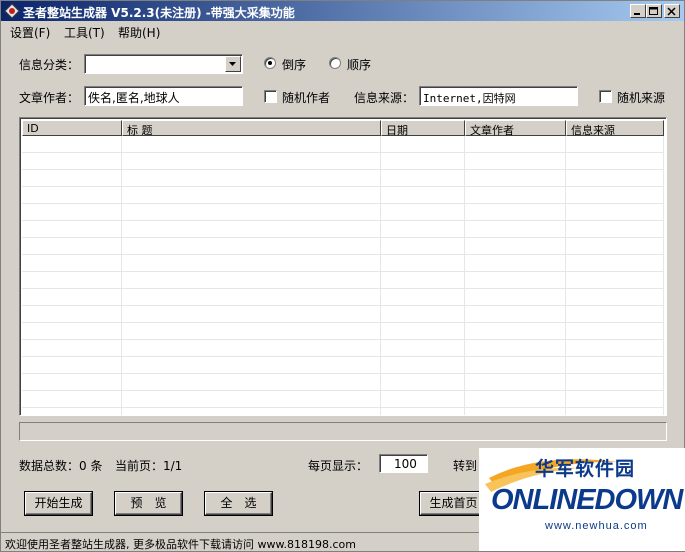 The height and width of the screenshot is (552, 685). I want to click on source-value: Internet,因特网, so click(469, 98).